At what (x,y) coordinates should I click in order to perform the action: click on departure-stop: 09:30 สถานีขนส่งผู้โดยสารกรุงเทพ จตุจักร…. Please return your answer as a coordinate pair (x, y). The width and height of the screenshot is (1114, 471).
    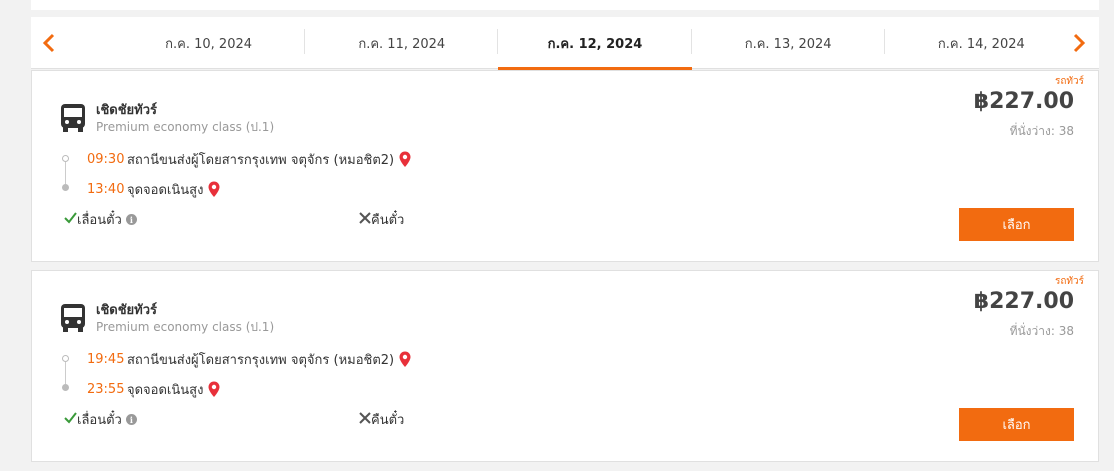
    Looking at the image, I should click on (249, 159).